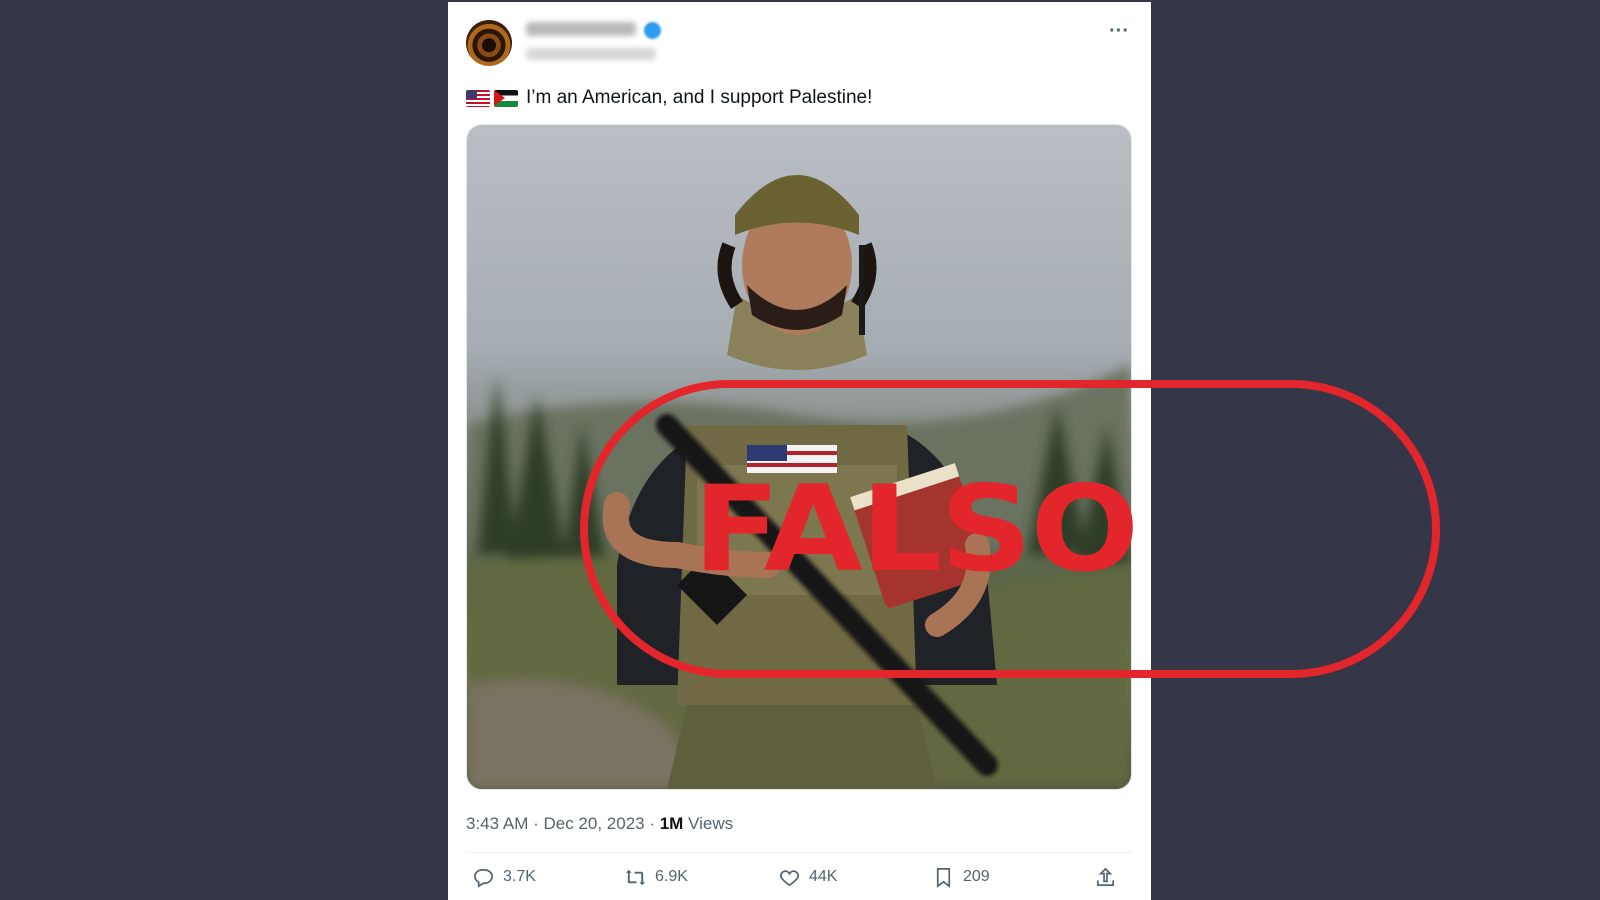 The height and width of the screenshot is (900, 1600). Describe the element at coordinates (591, 54) in the screenshot. I see `author-handle-blurred` at that location.